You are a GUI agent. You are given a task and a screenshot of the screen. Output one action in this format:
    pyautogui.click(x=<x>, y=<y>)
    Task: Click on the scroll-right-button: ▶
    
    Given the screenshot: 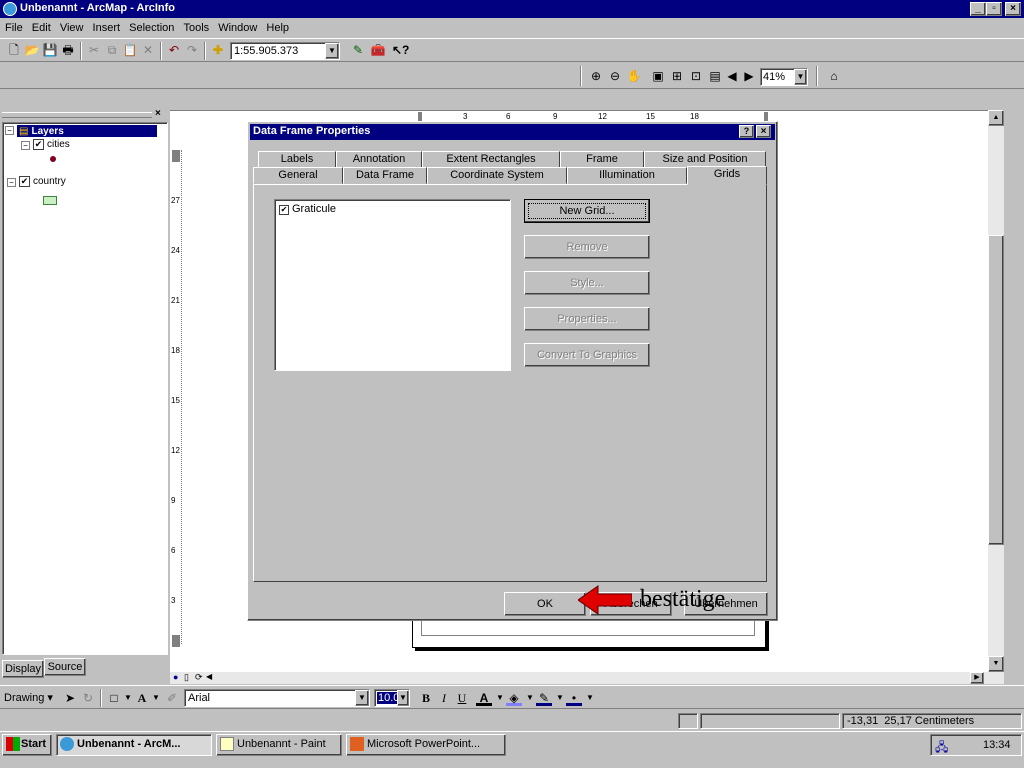 What is the action you would take?
    pyautogui.click(x=977, y=678)
    